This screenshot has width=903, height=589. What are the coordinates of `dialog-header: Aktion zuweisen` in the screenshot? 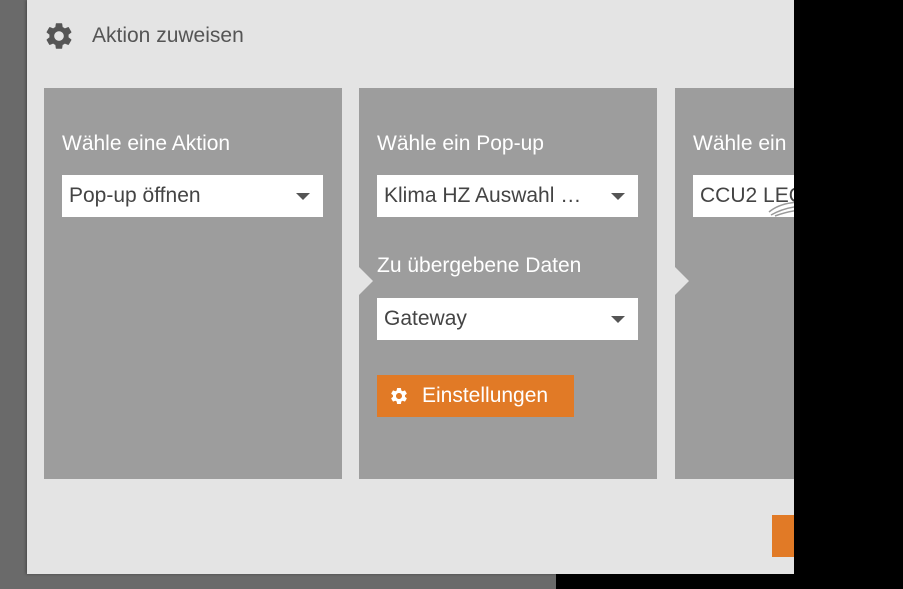 It's located at (143, 36).